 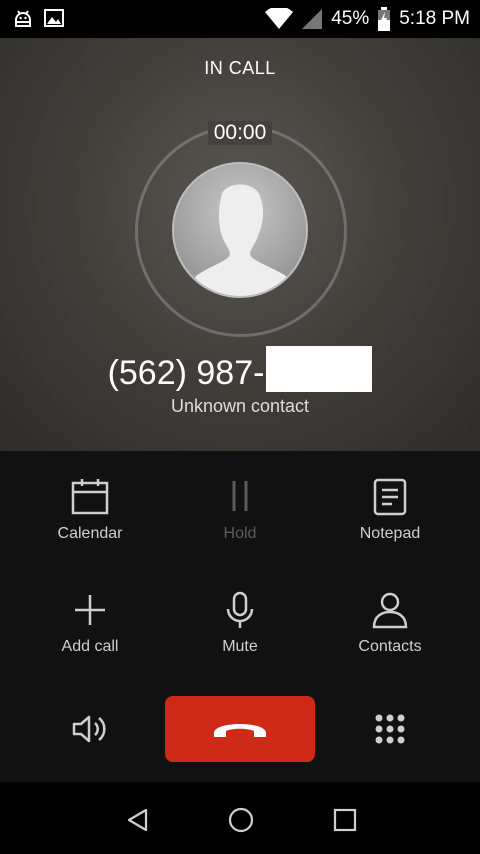 I want to click on calendar-button: Calendar, so click(x=90, y=510).